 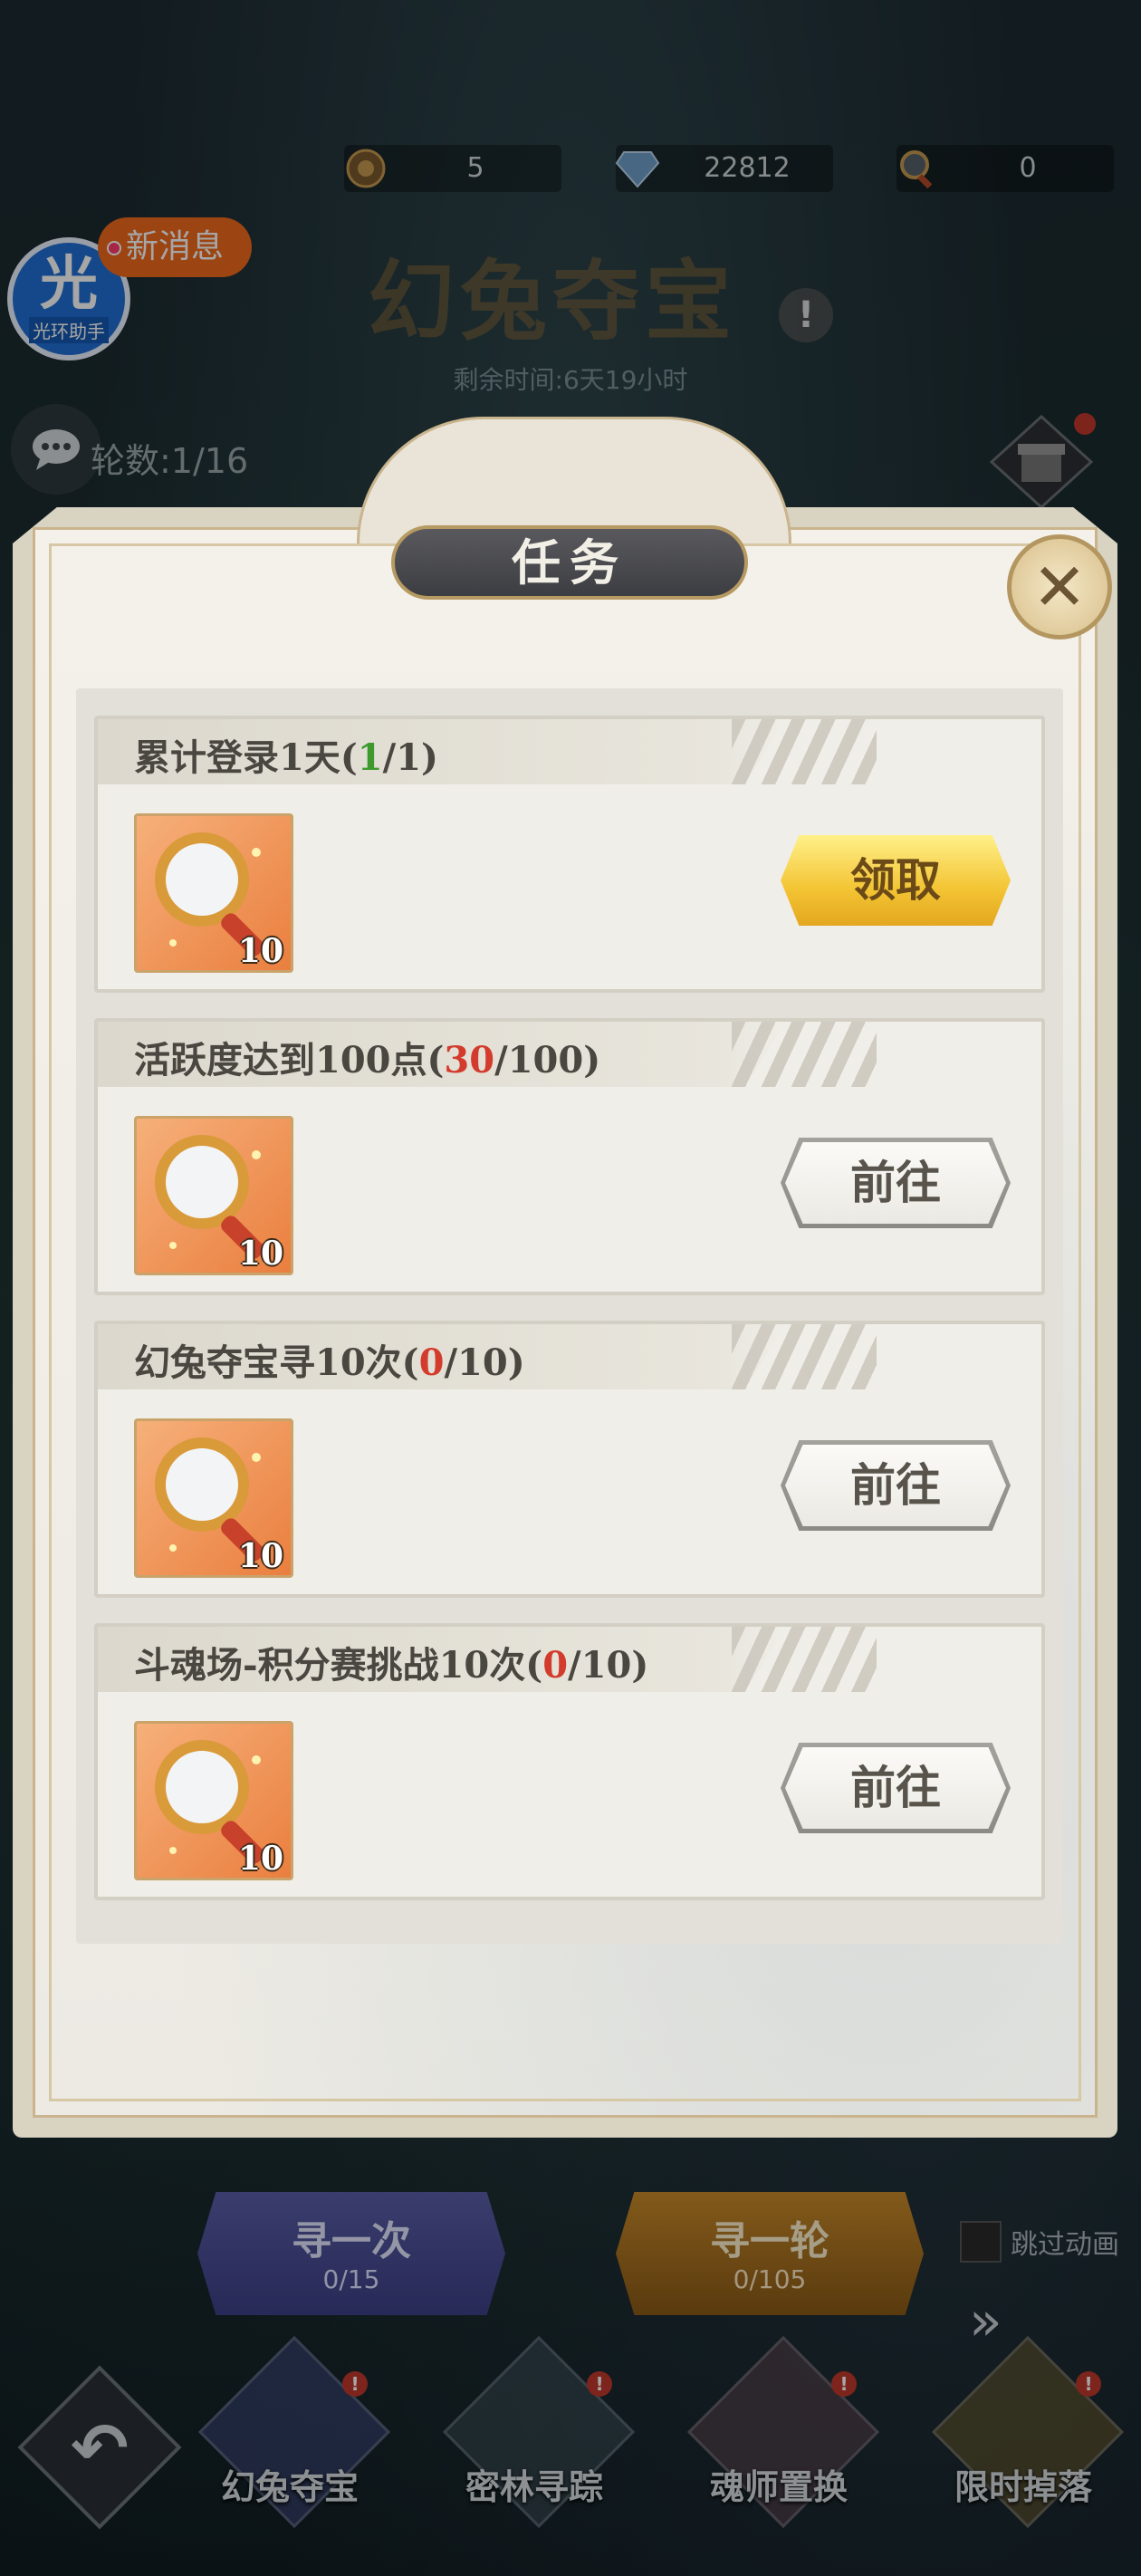 I want to click on task-row: 累计登录1天(1/1) 10 领取, so click(x=569, y=854).